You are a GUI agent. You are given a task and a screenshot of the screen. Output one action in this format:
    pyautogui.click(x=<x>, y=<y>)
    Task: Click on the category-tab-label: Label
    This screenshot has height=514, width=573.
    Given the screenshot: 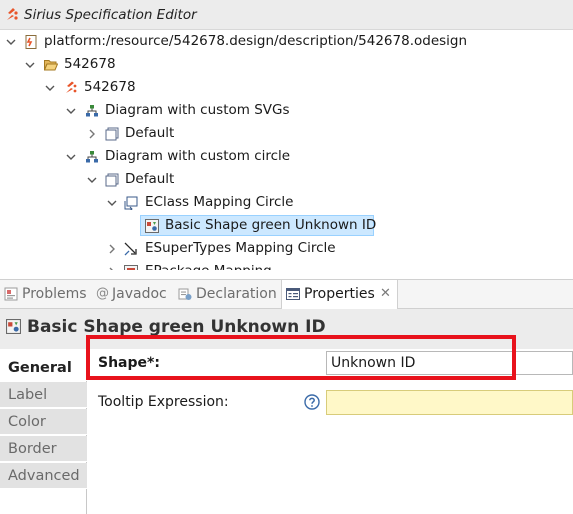 What is the action you would take?
    pyautogui.click(x=43, y=395)
    